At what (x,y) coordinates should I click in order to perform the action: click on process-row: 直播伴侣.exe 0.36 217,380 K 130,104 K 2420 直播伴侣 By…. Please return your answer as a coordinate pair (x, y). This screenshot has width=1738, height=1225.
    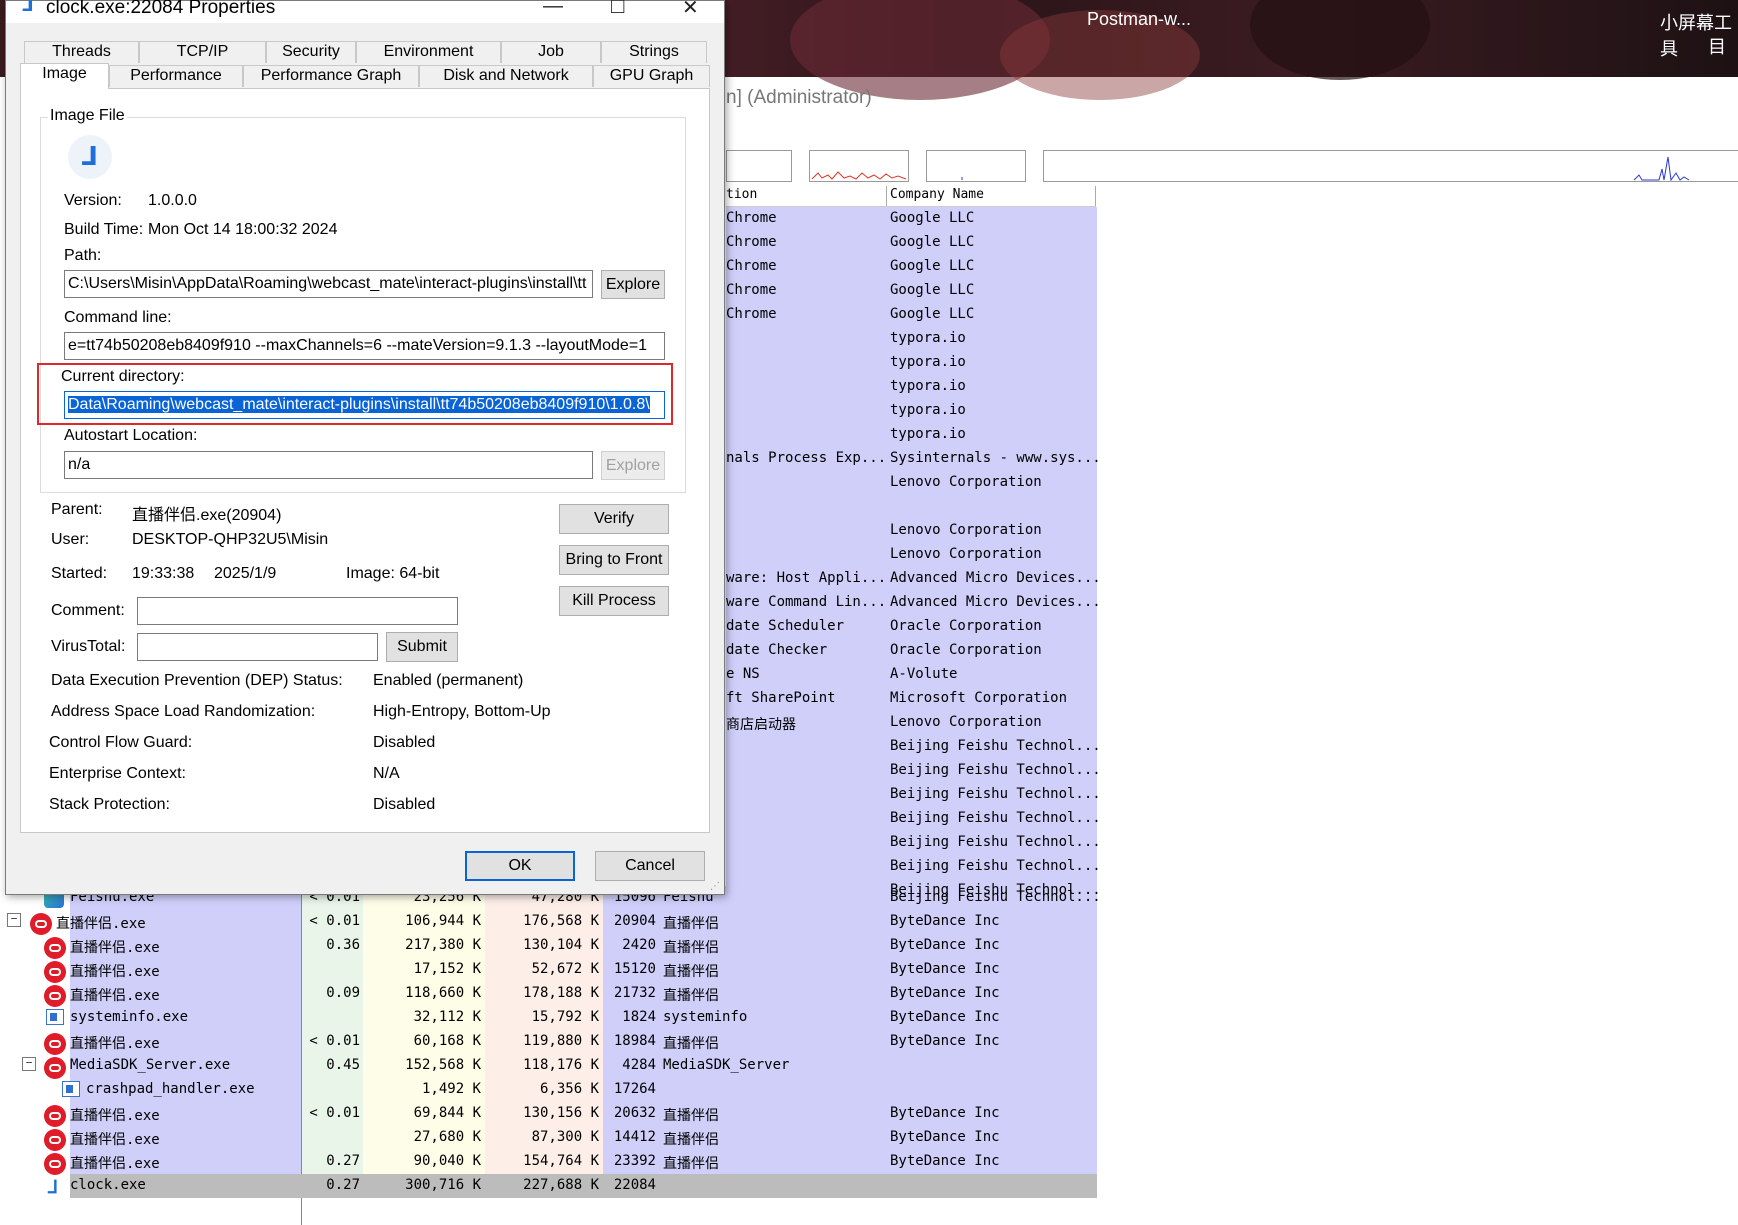
    Looking at the image, I should click on (549, 946).